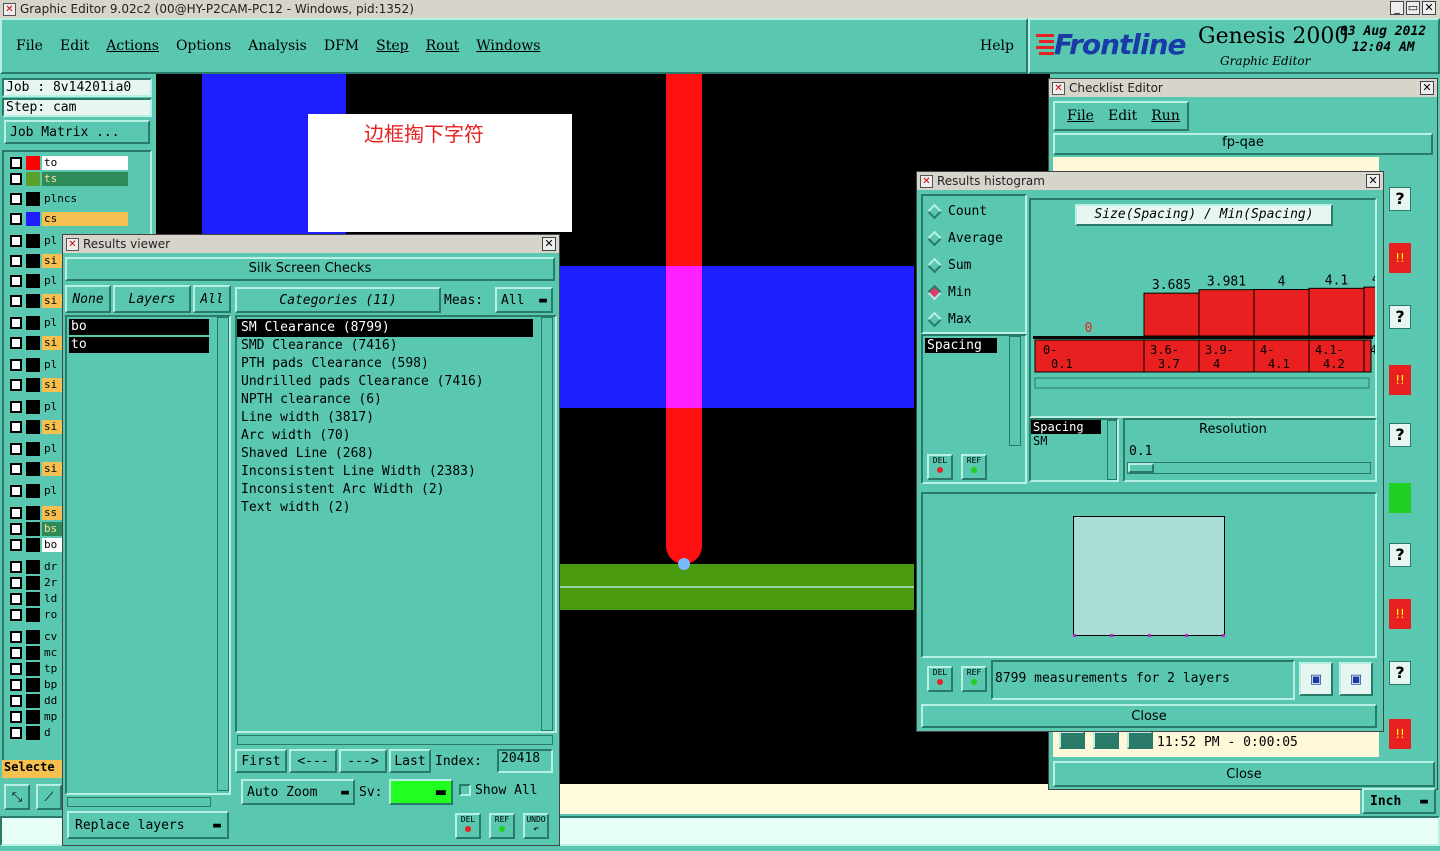 This screenshot has height=851, width=1440. What do you see at coordinates (974, 319) in the screenshot?
I see `mode-max: Max` at bounding box center [974, 319].